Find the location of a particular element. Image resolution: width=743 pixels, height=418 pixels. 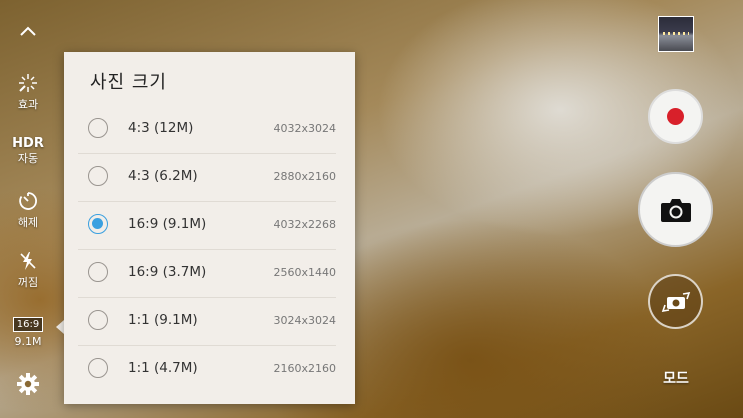

option-row: 16:9 (3.7M) 2560x1440 is located at coordinates (207, 274).